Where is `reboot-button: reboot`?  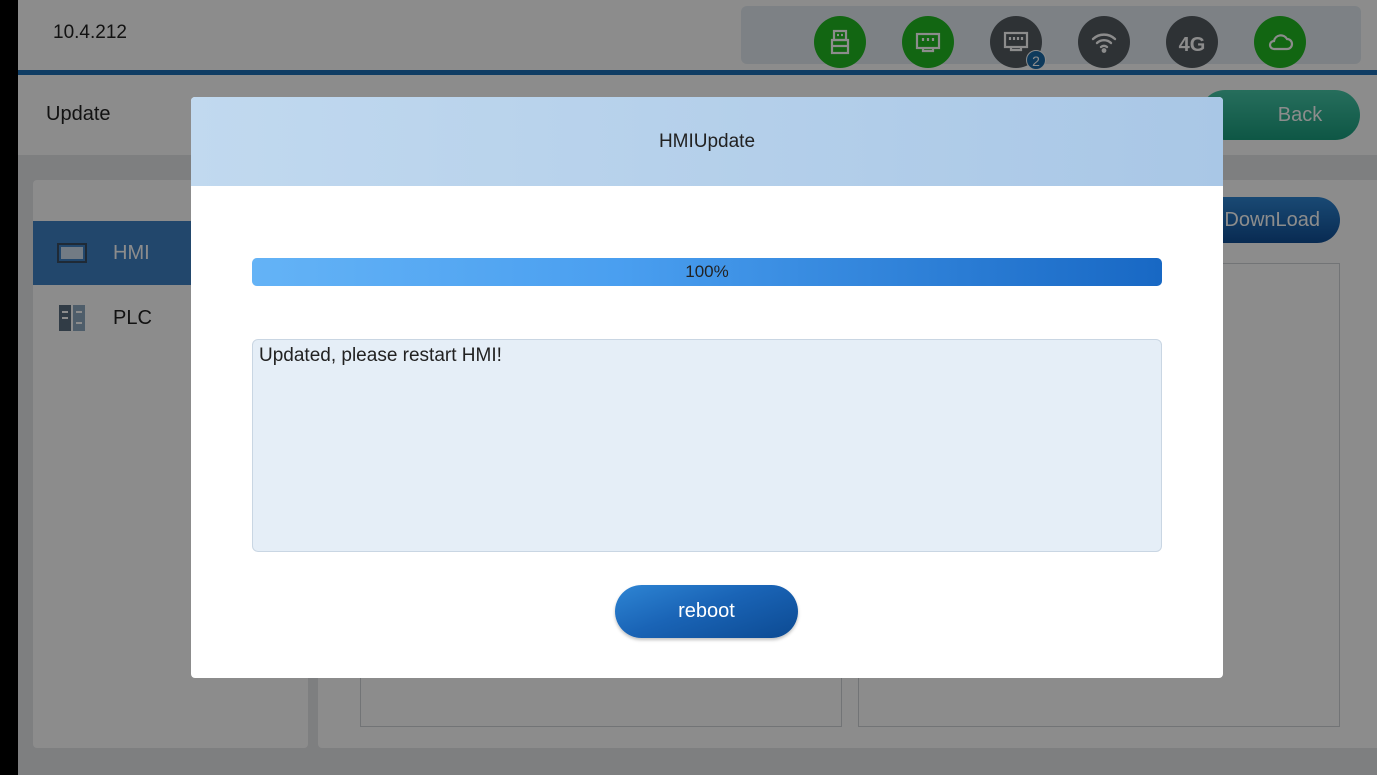
reboot-button: reboot is located at coordinates (706, 611).